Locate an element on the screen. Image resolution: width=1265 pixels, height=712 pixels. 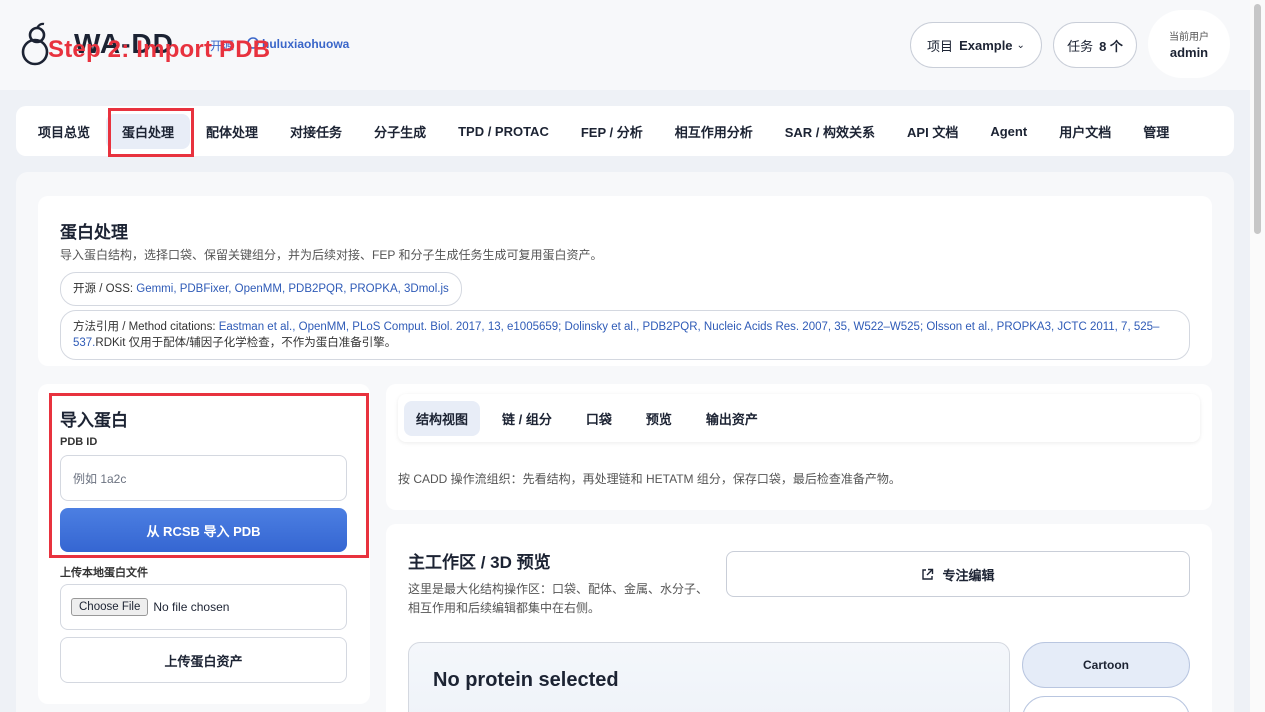
focus-edit-button: 专注编辑 is located at coordinates (958, 574).